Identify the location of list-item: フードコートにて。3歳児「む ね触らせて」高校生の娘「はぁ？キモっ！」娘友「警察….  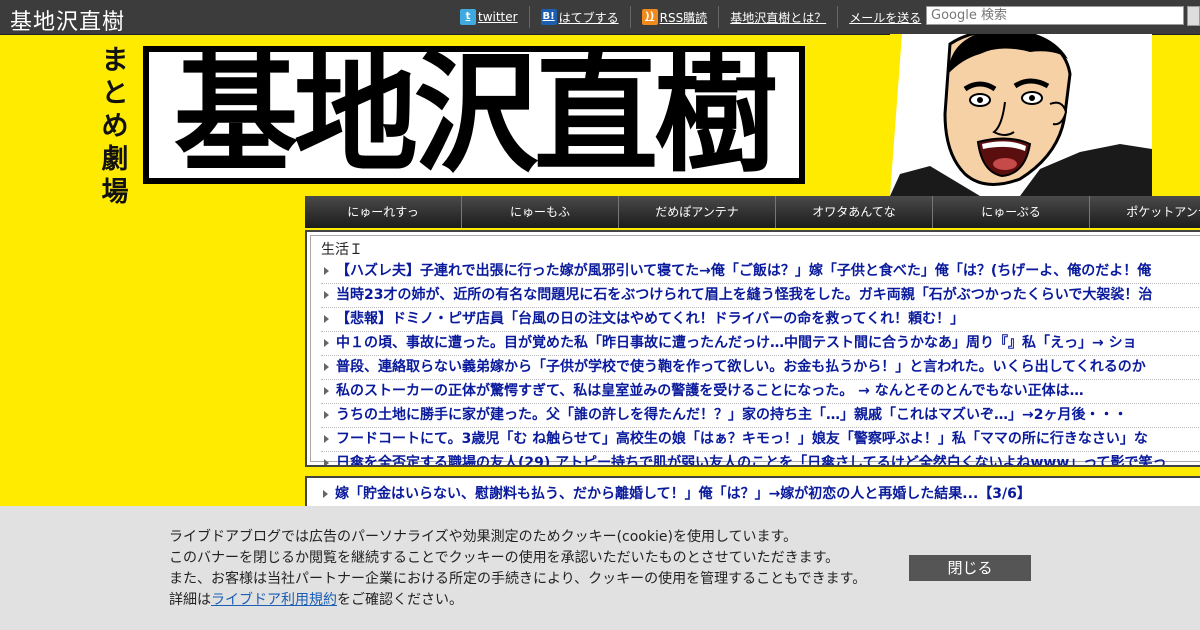
(760, 440).